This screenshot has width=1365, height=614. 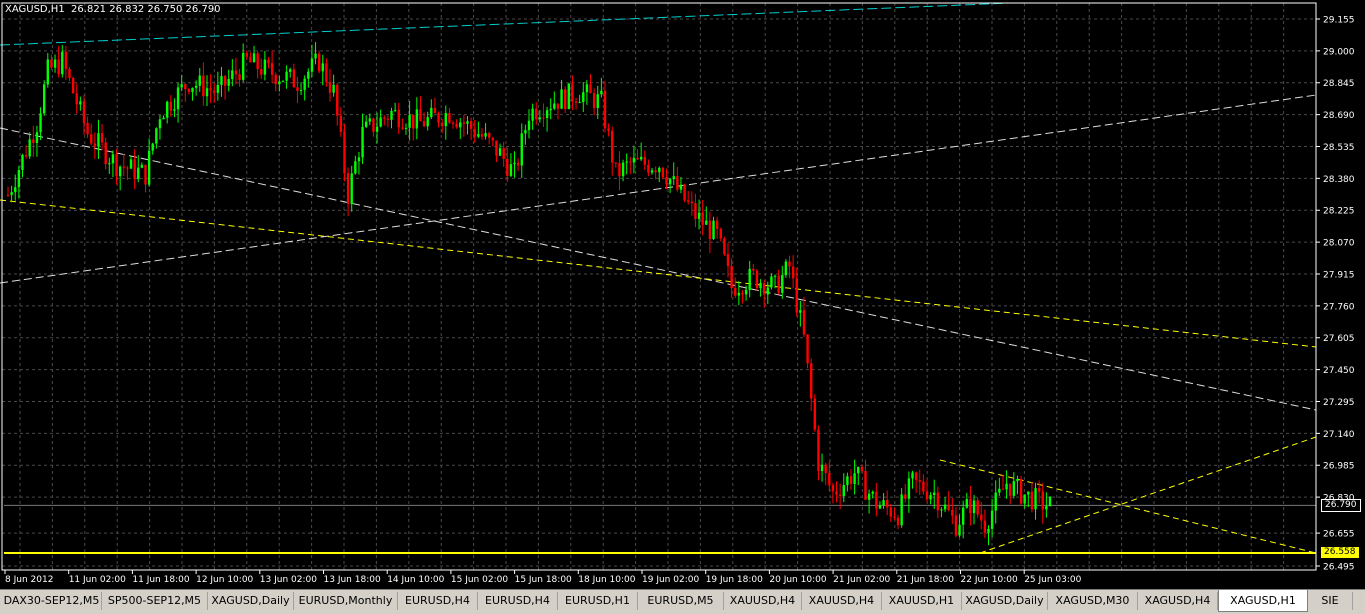 I want to click on chart-tab: EURUSD,H1, so click(x=598, y=601).